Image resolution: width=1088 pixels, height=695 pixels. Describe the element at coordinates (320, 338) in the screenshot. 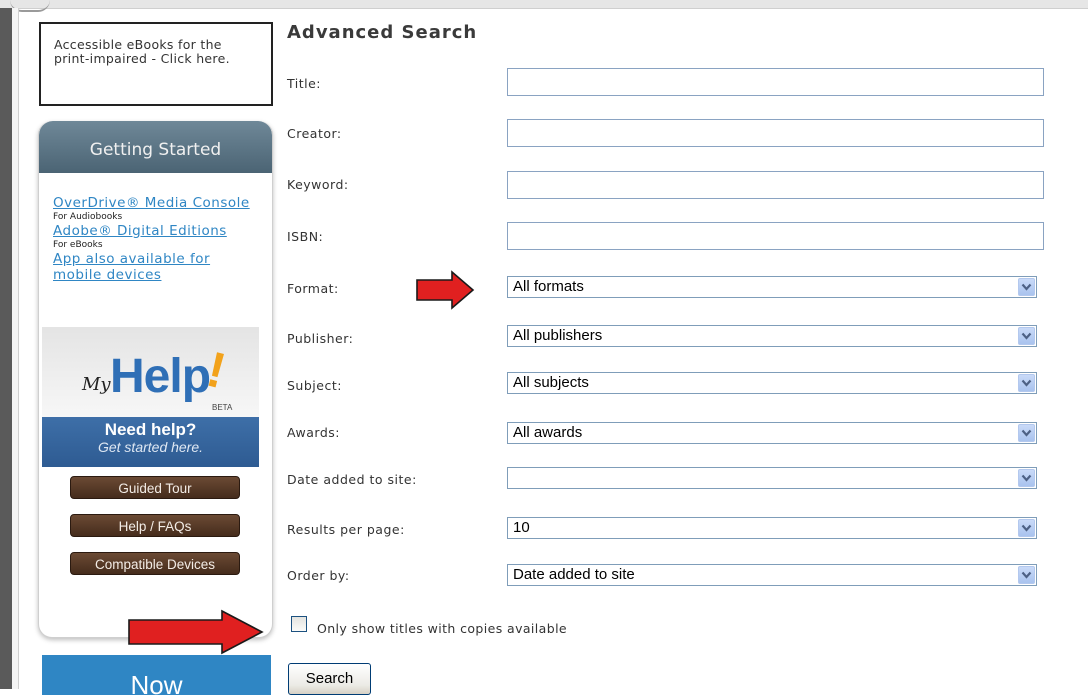

I see `publisher-label: Publisher:` at that location.